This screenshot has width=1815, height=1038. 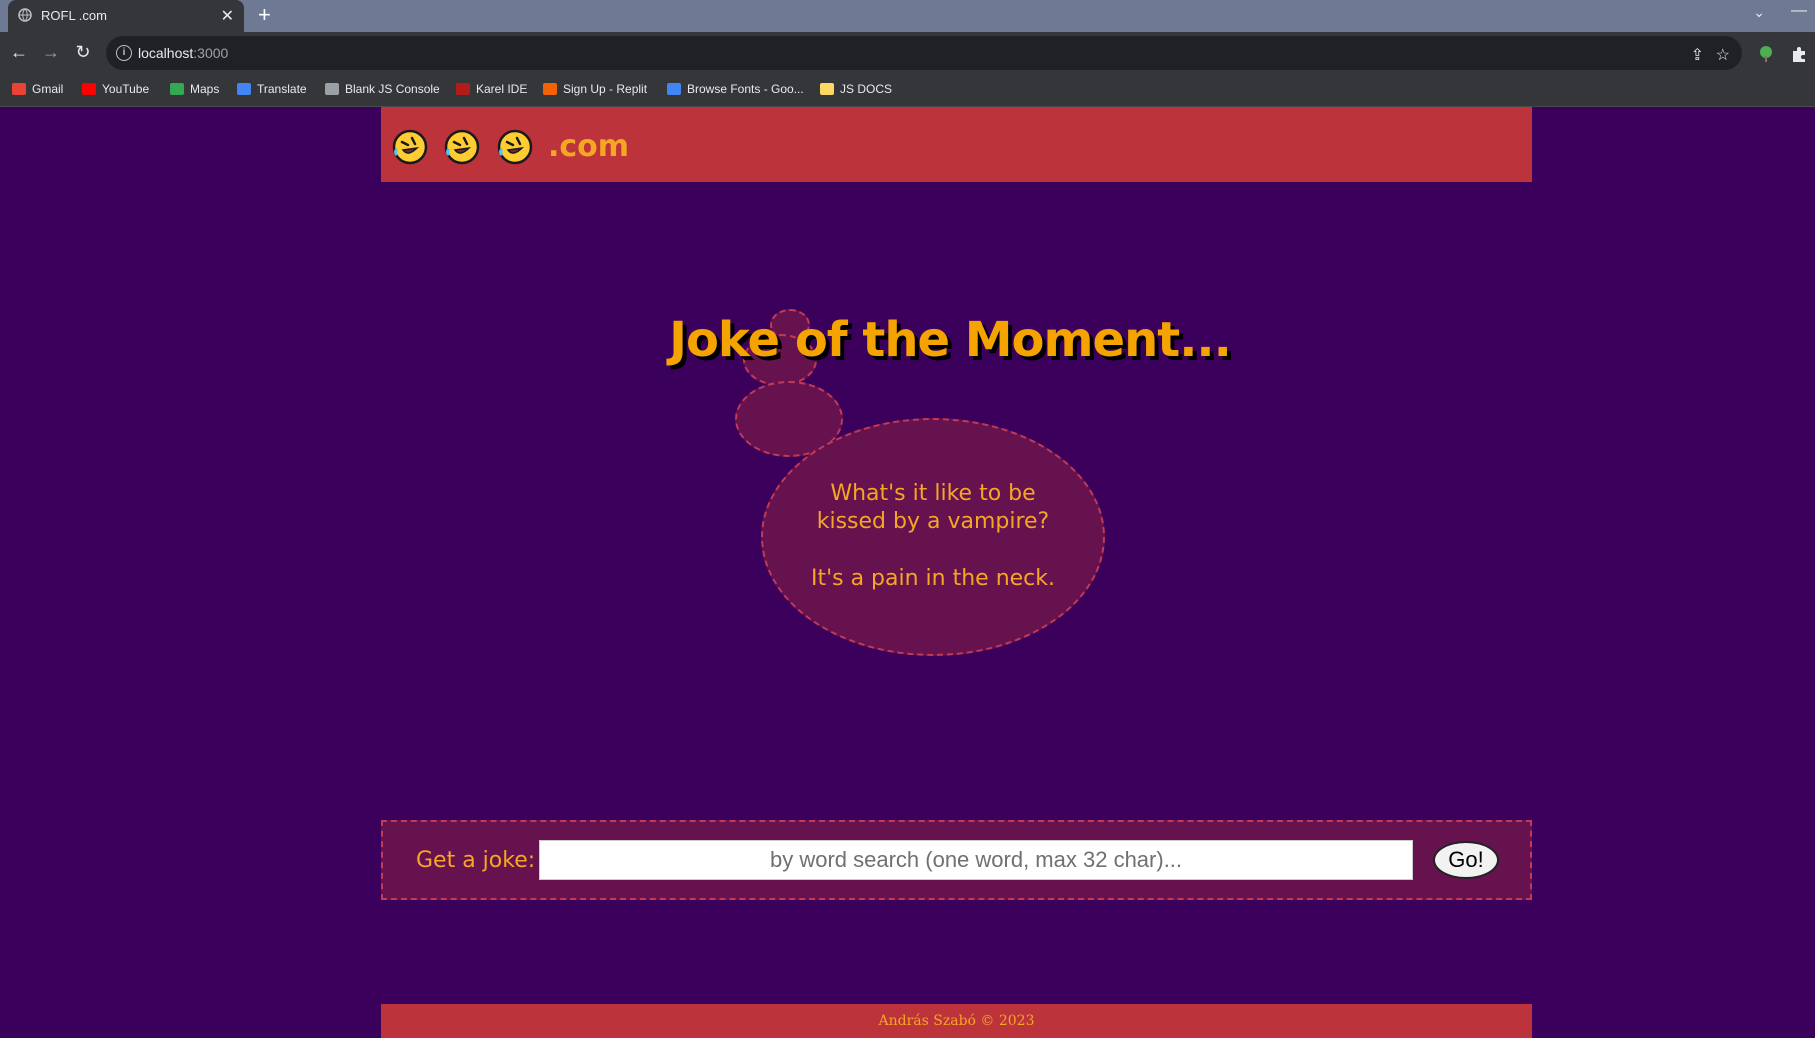 What do you see at coordinates (126, 16) in the screenshot?
I see `browser-tab: ROFL .com ✕` at bounding box center [126, 16].